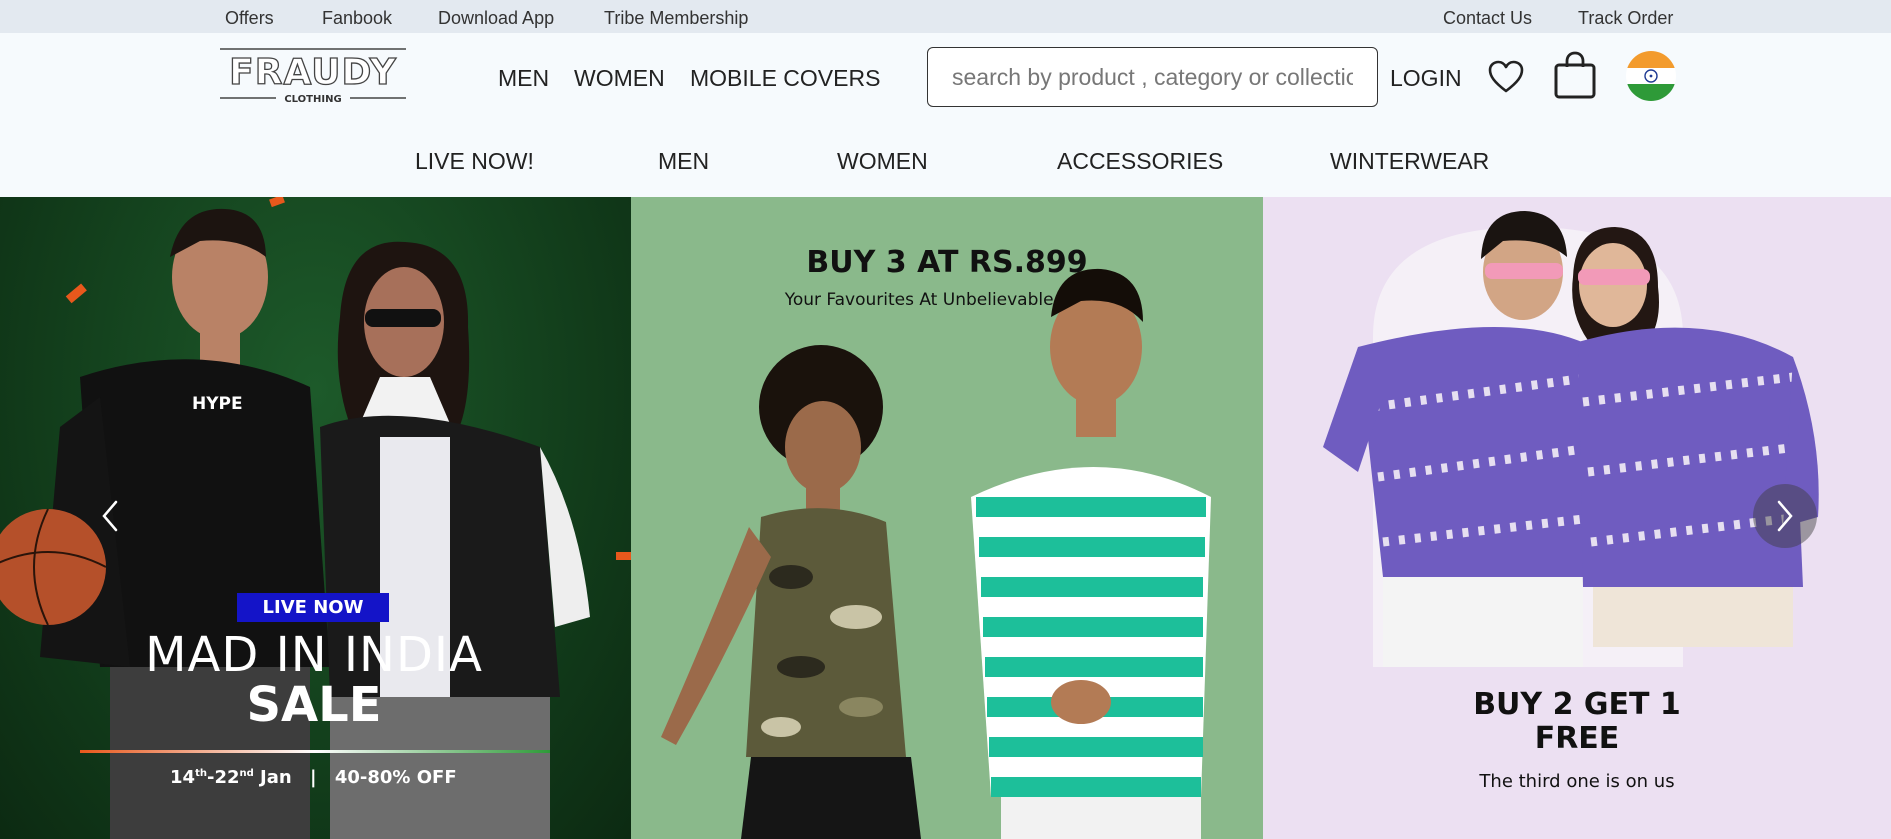 The image size is (1891, 839). What do you see at coordinates (1651, 76) in the screenshot?
I see `india-flag-icon` at bounding box center [1651, 76].